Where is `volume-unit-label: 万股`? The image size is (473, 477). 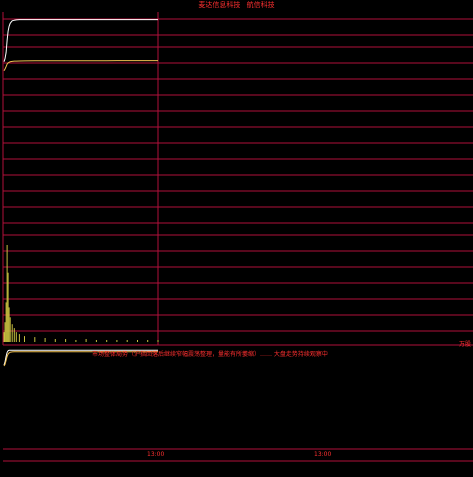 volume-unit-label: 万股 is located at coordinates (465, 344).